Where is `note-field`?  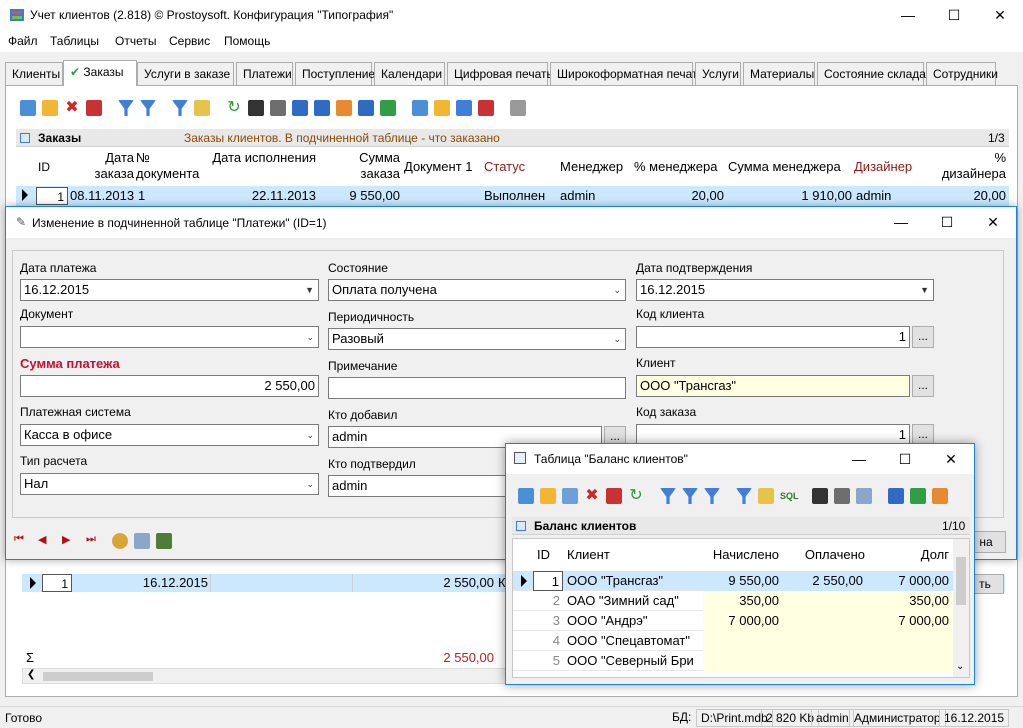 note-field is located at coordinates (477, 388).